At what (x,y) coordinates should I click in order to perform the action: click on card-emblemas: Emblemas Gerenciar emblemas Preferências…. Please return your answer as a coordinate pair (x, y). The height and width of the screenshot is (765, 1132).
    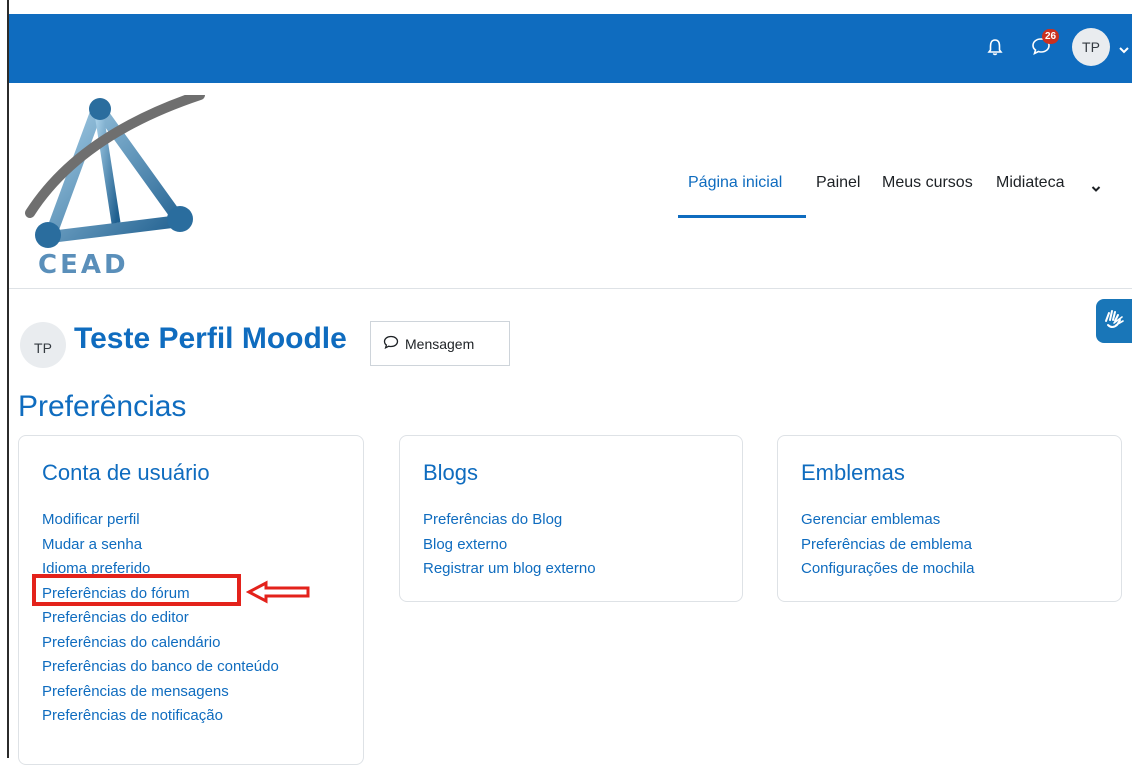
    Looking at the image, I should click on (949, 518).